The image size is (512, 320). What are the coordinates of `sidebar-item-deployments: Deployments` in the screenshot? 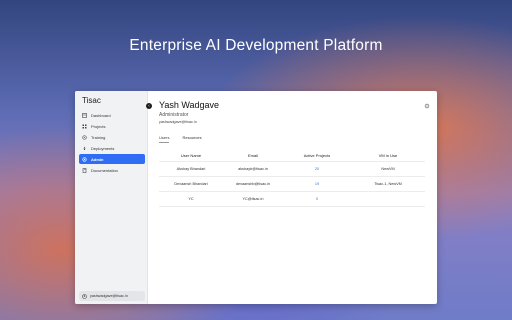 It's located at (112, 148).